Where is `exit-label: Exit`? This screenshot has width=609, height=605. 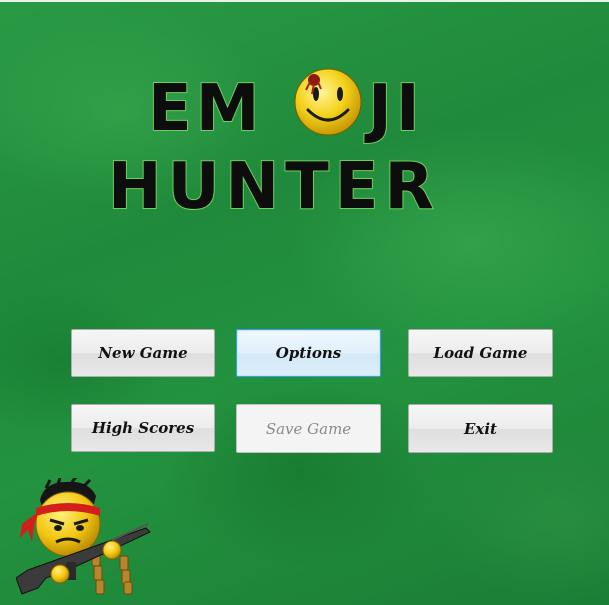 exit-label: Exit is located at coordinates (480, 428).